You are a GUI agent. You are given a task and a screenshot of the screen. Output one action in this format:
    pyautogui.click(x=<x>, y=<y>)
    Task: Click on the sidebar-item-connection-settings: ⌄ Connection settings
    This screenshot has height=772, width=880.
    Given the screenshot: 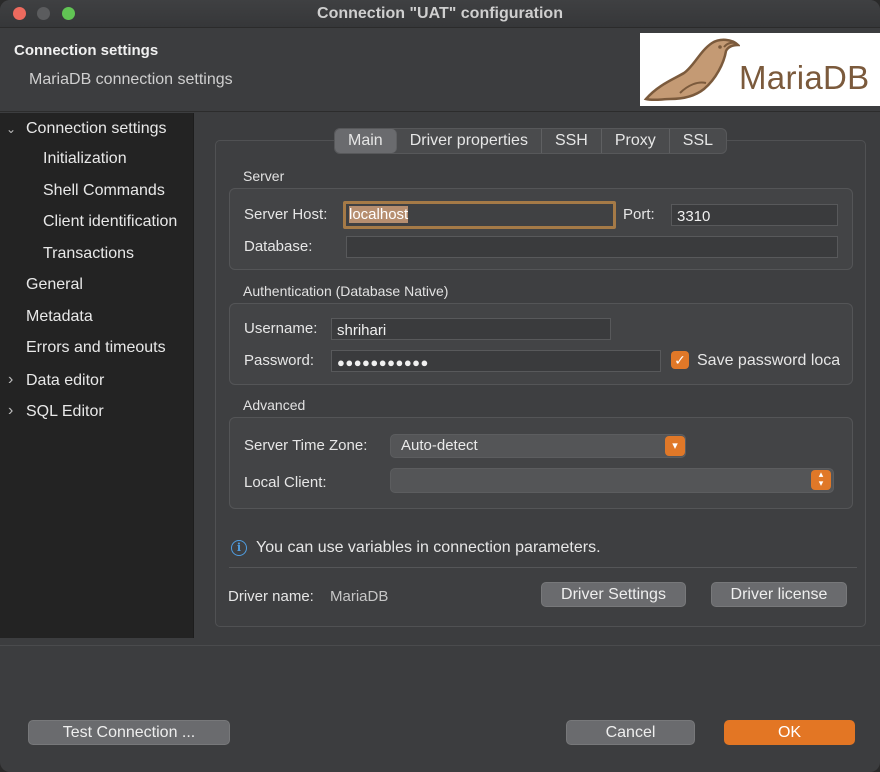 What is the action you would take?
    pyautogui.click(x=97, y=133)
    